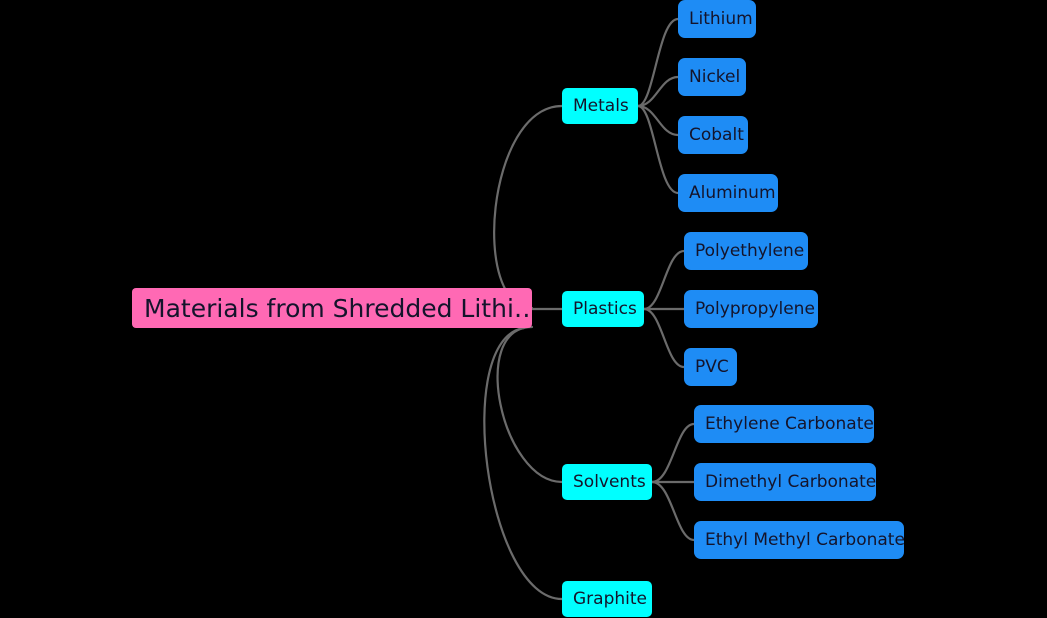 Image resolution: width=1047 pixels, height=618 pixels. I want to click on branch-node-plastics-label: Plastics, so click(605, 308).